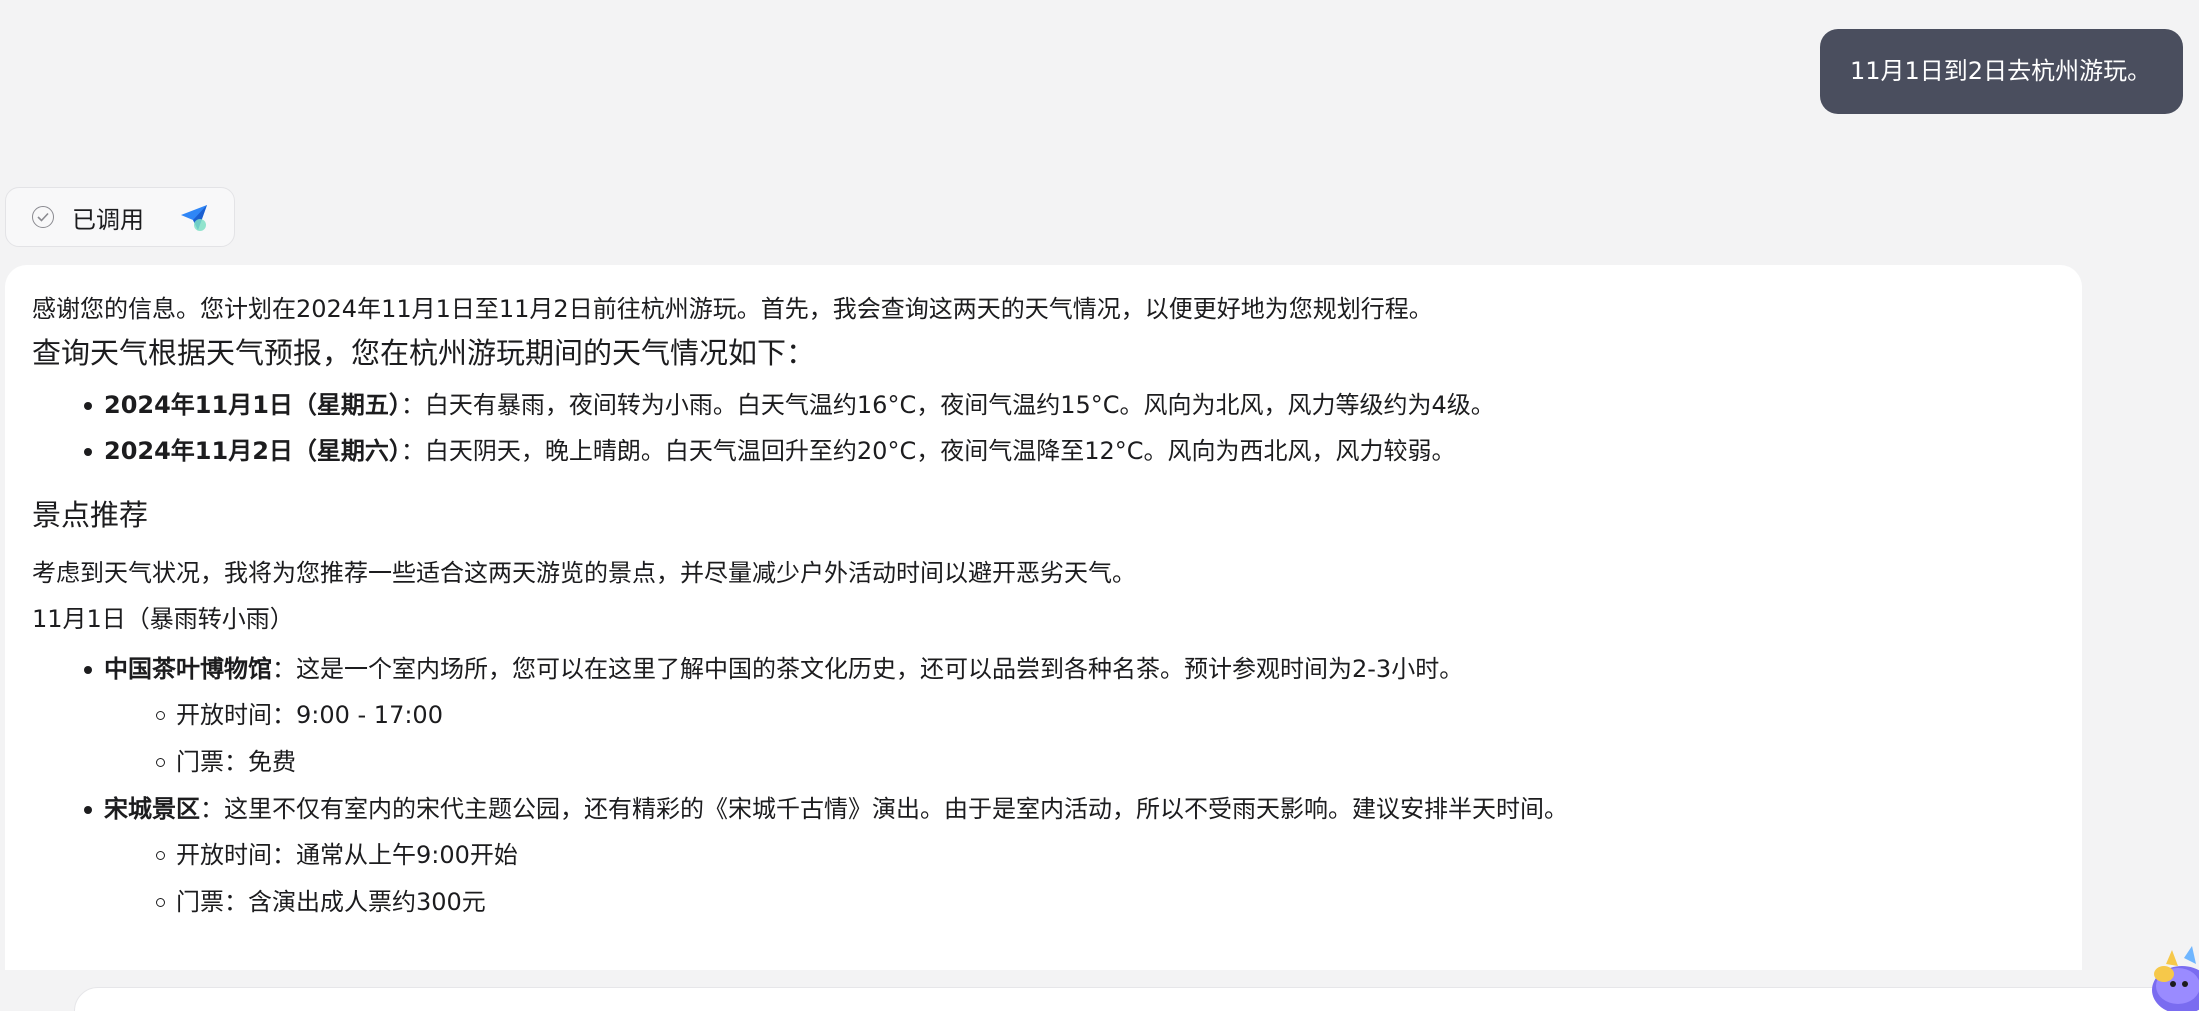  Describe the element at coordinates (1093, 855) in the screenshot. I see `list-item: 开放时间：通常从上午9:00开始` at that location.